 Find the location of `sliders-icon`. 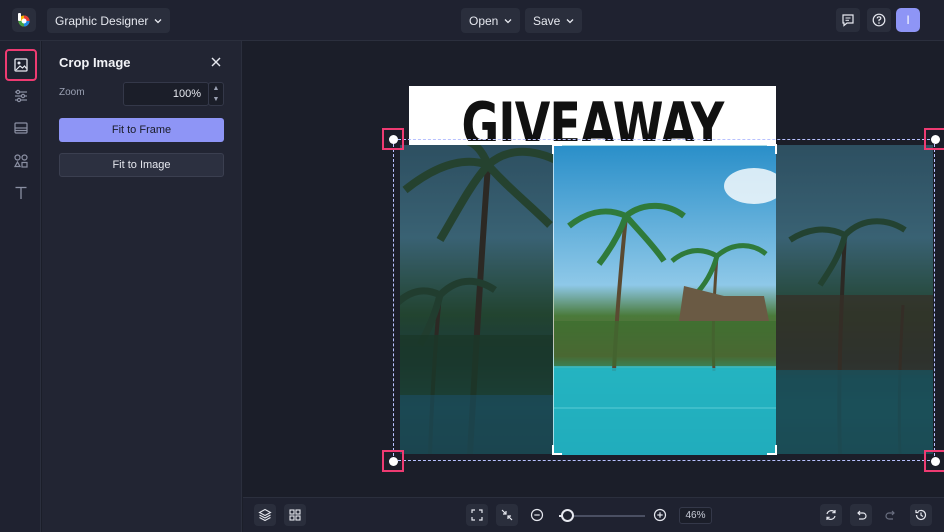

sliders-icon is located at coordinates (21, 96).